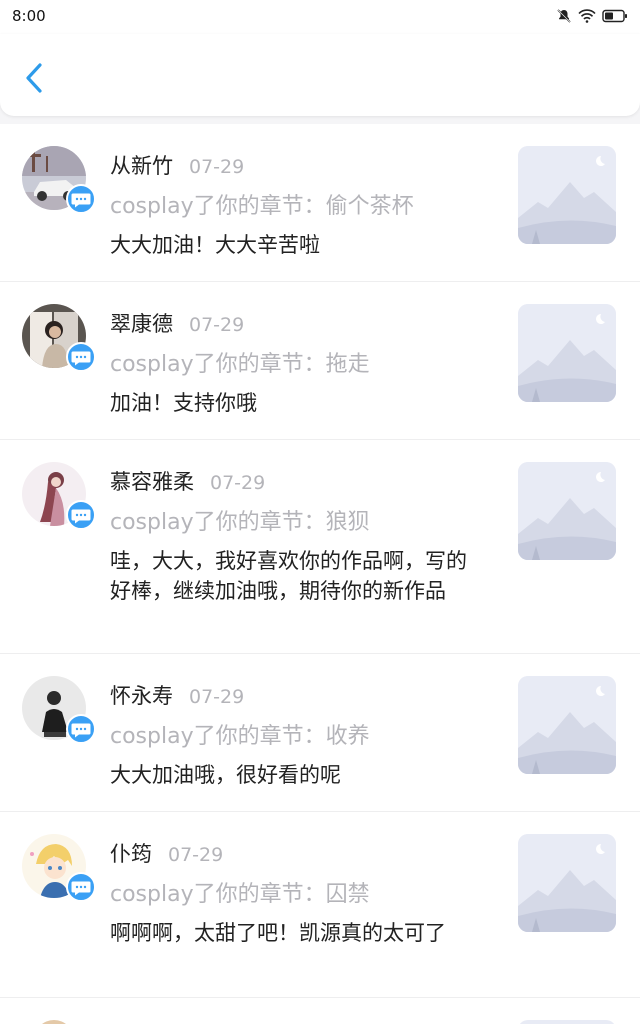 The image size is (640, 1024). I want to click on name-row: 从新竹 07-29, so click(177, 165).